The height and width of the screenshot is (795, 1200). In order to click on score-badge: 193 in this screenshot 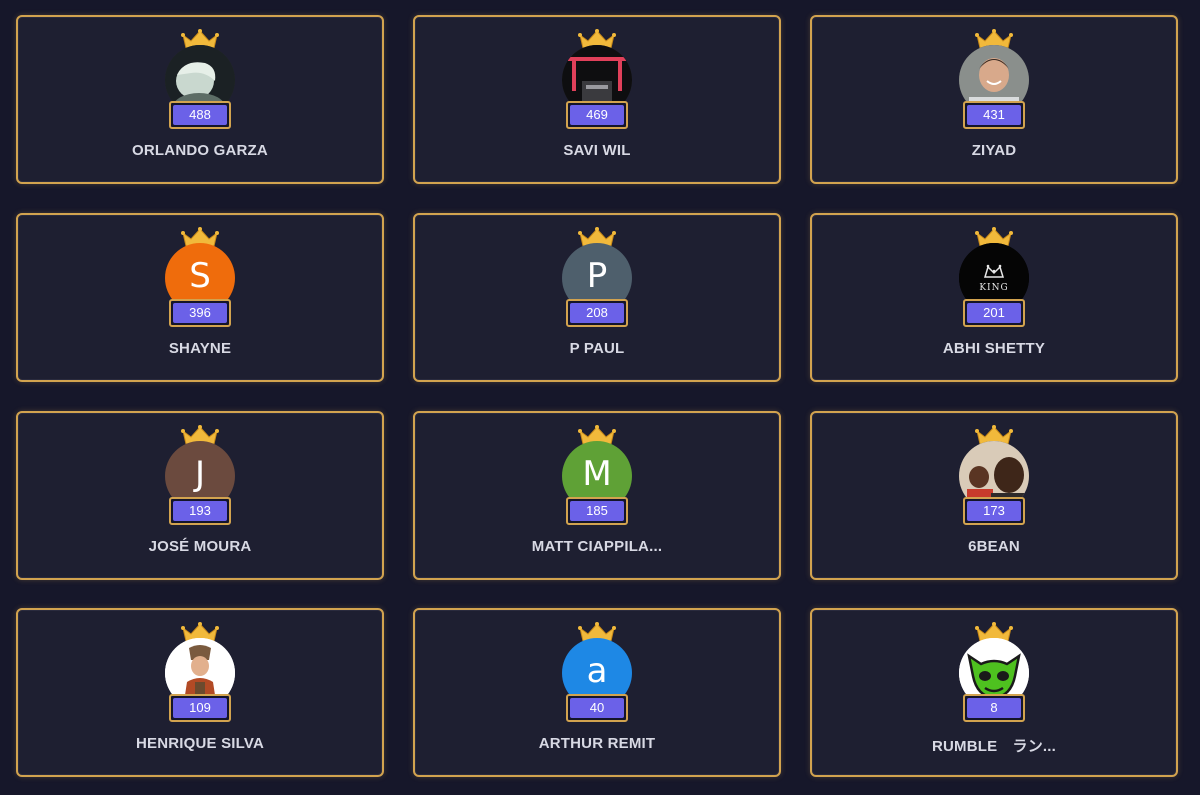, I will do `click(200, 511)`.